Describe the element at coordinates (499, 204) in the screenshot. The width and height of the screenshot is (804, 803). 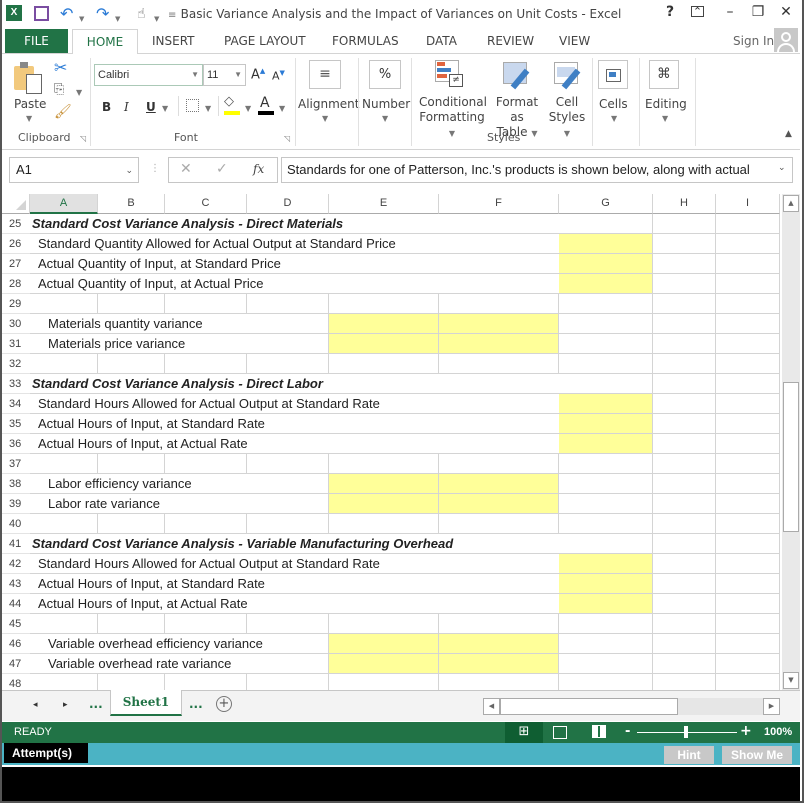
I see `column-header-f: F` at that location.